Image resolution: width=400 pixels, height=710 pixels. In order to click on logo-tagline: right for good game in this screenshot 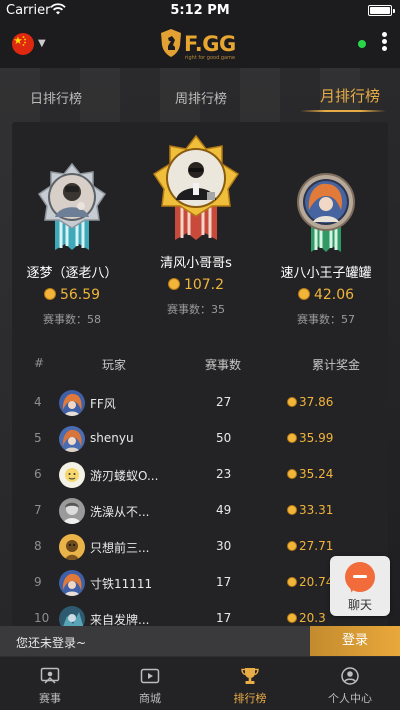, I will do `click(210, 58)`.